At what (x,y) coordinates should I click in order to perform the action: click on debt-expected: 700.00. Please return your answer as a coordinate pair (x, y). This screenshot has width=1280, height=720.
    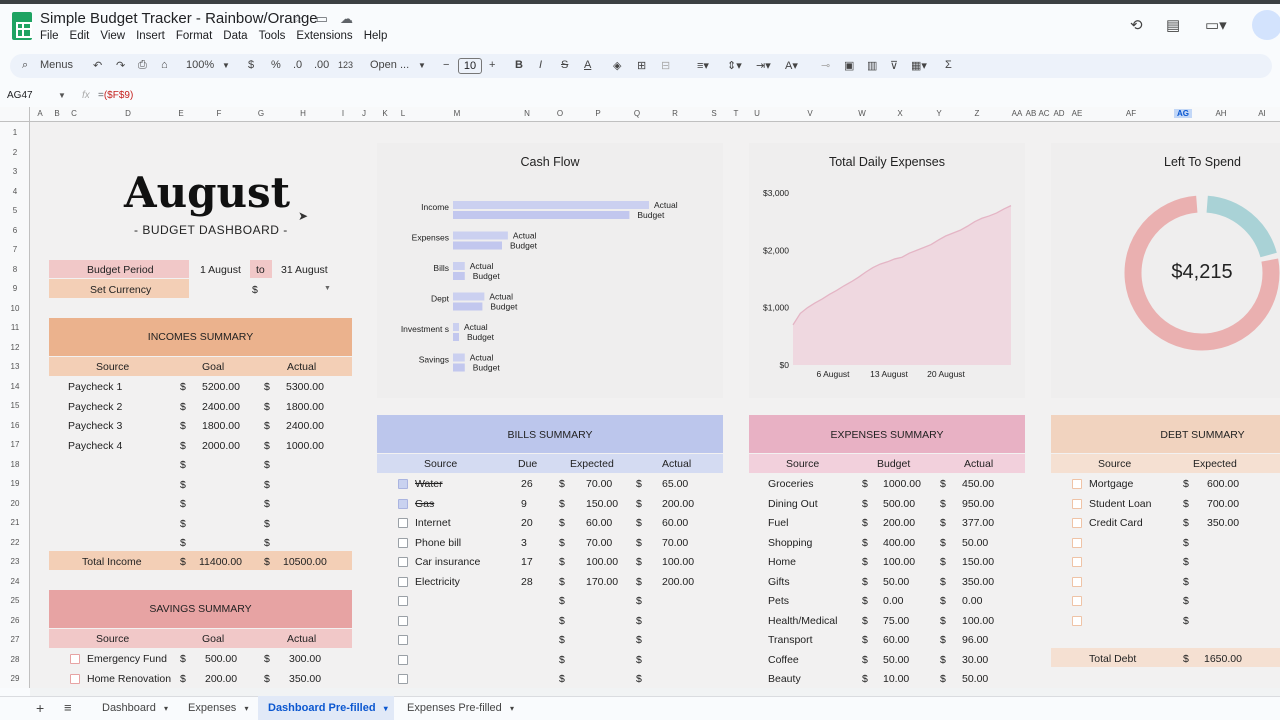
    Looking at the image, I should click on (1223, 504).